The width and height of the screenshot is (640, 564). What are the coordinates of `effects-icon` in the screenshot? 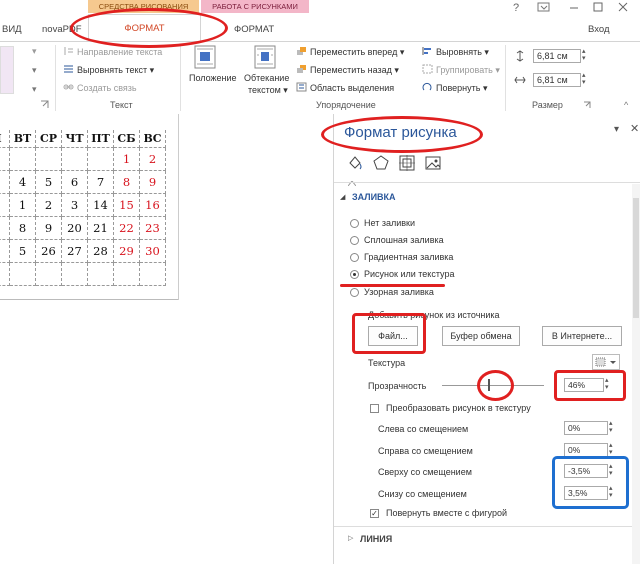 It's located at (381, 163).